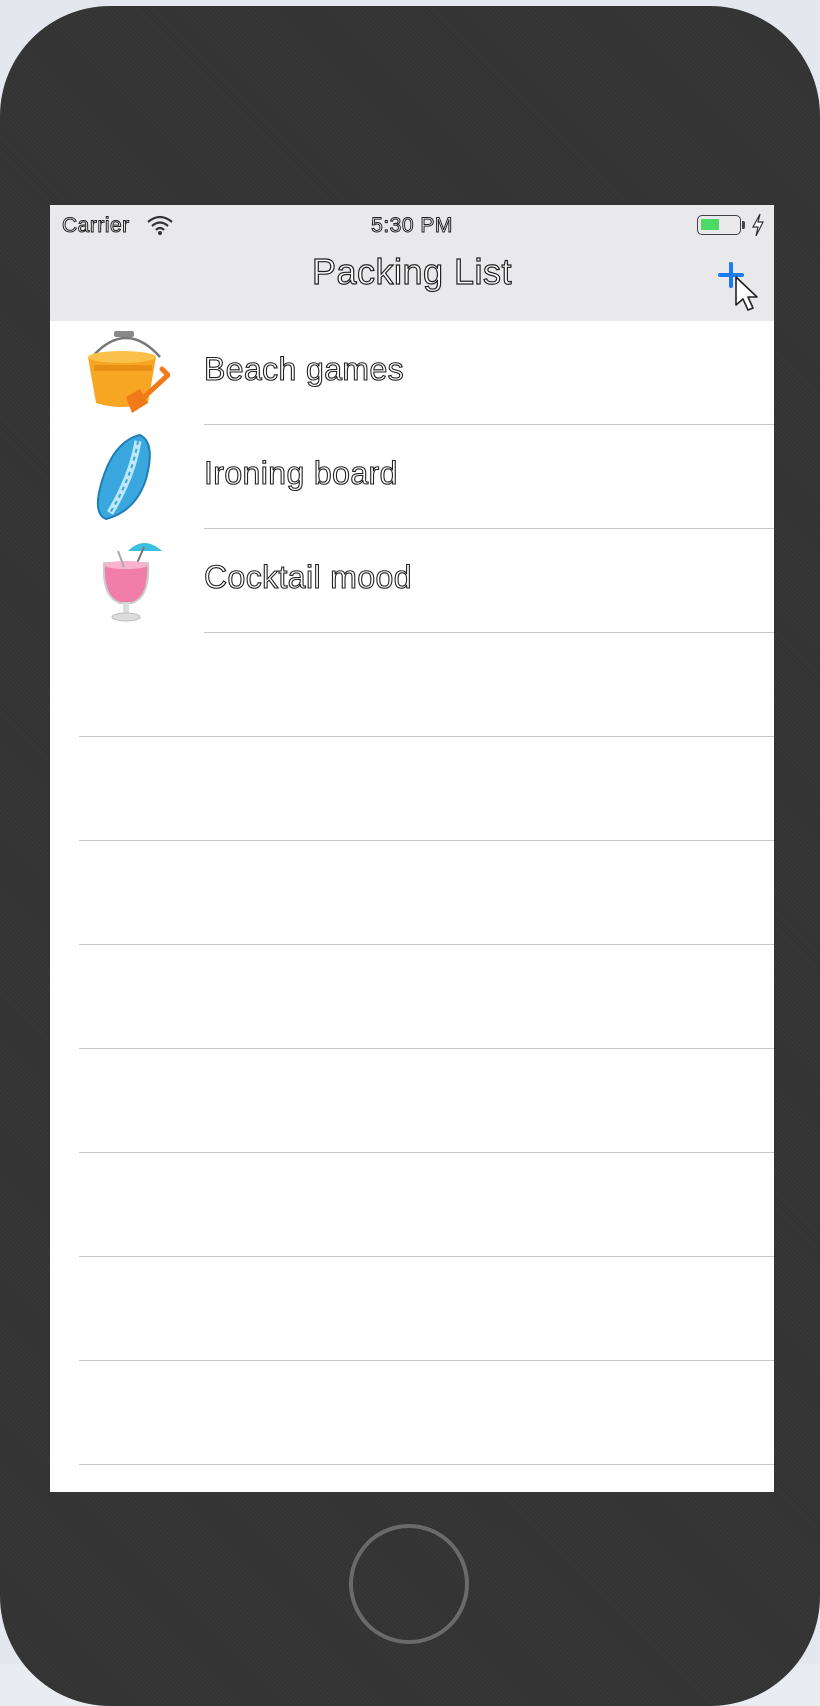 This screenshot has height=1706, width=820. What do you see at coordinates (132, 582) in the screenshot?
I see `cocktail-icon` at bounding box center [132, 582].